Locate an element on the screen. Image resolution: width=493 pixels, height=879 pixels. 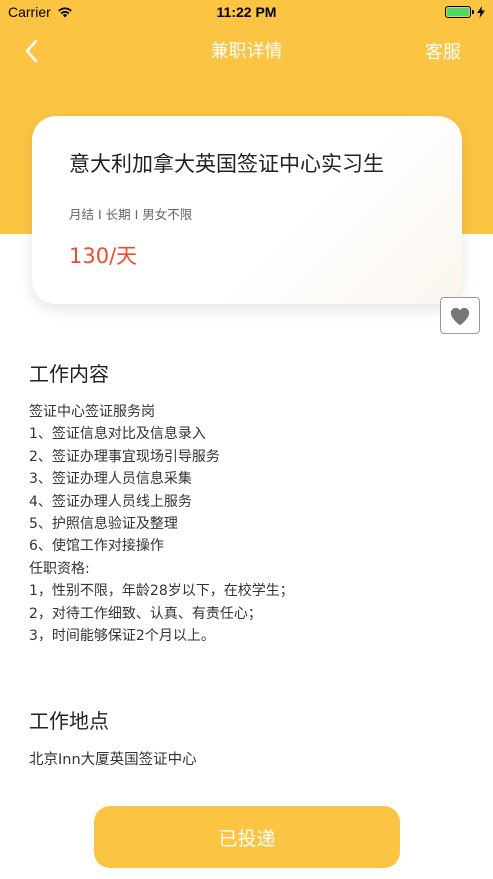
work-content-line: 1，性别不限，年龄28岁以下，在校学生； is located at coordinates (161, 591).